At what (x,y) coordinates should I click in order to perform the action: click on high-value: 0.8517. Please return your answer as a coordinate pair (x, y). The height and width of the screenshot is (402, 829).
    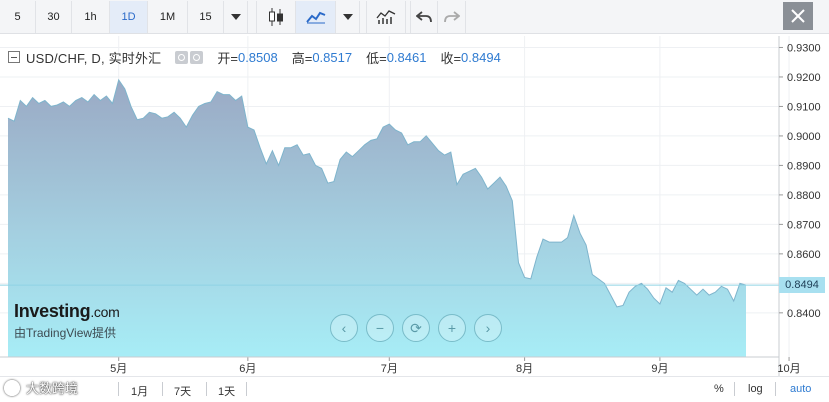
    Looking at the image, I should click on (332, 57).